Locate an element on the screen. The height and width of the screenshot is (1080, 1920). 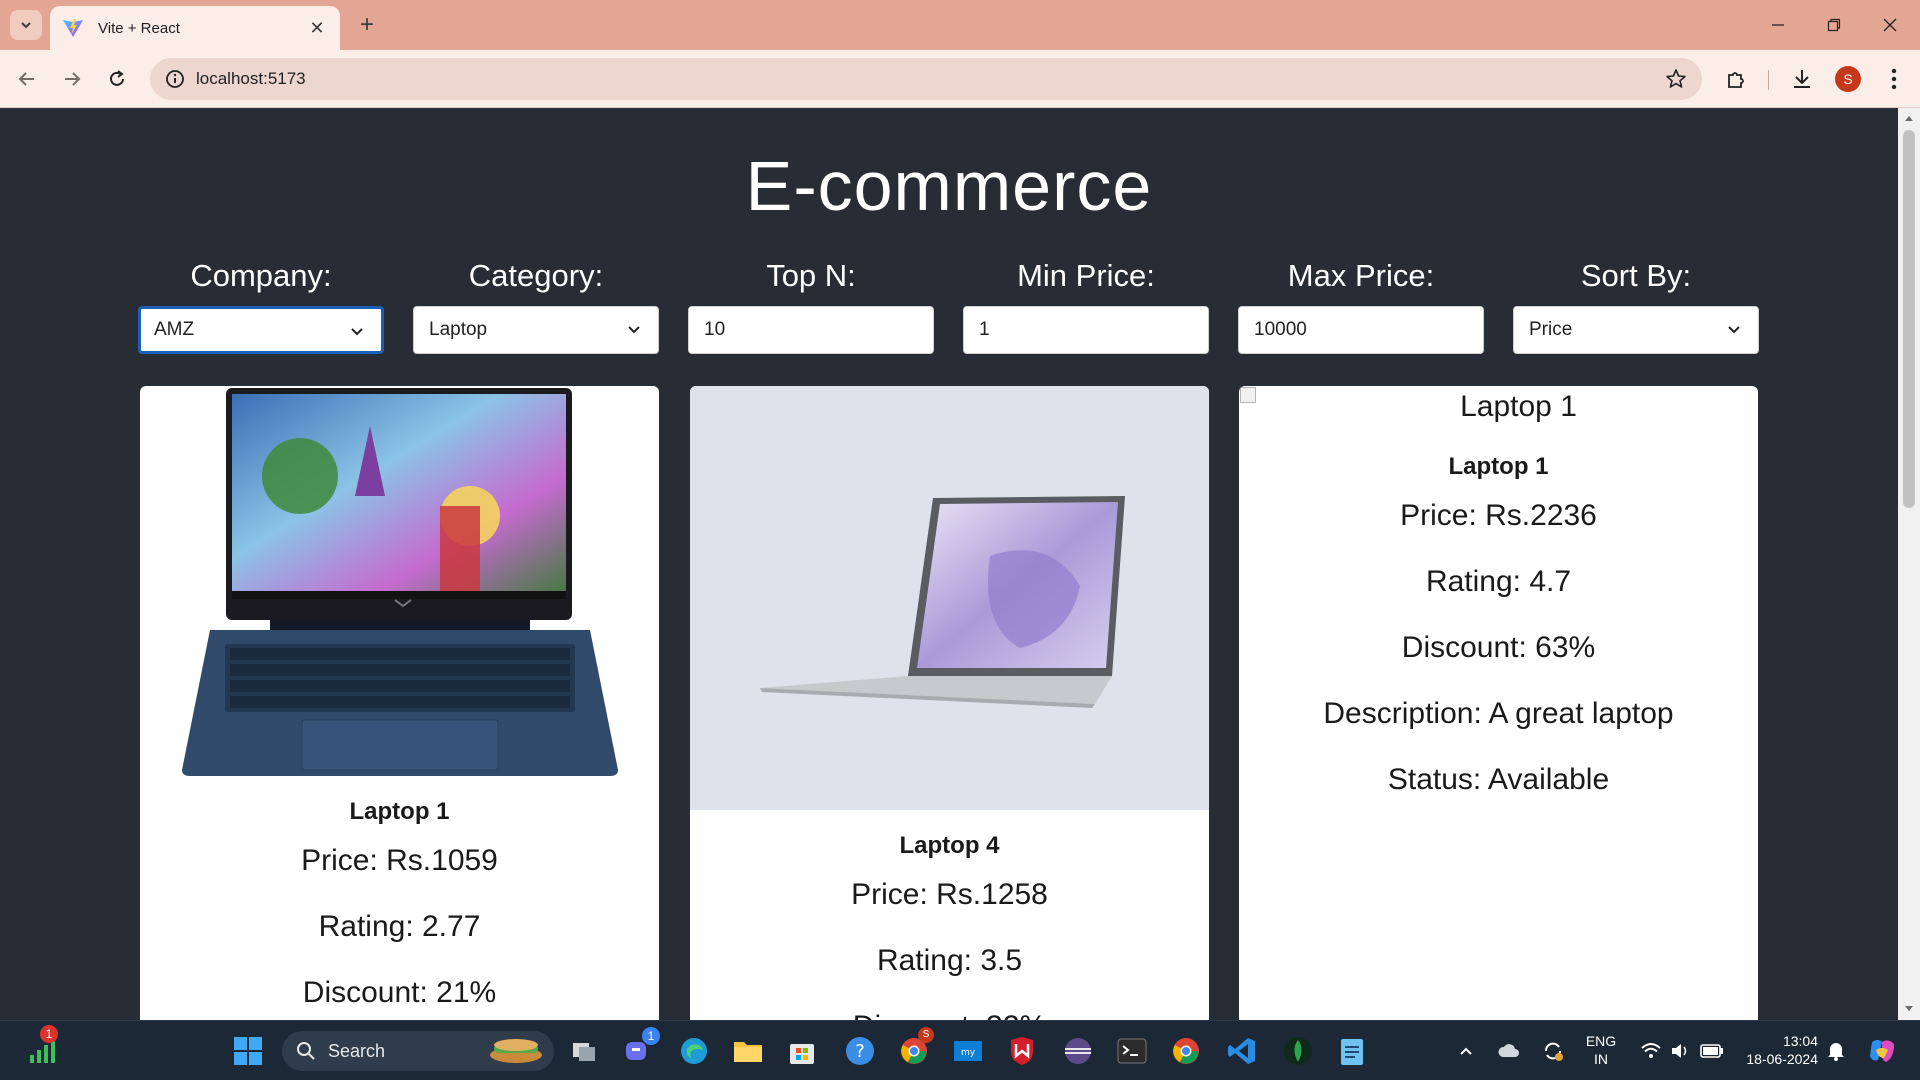
extensions-button is located at coordinates (1736, 79).